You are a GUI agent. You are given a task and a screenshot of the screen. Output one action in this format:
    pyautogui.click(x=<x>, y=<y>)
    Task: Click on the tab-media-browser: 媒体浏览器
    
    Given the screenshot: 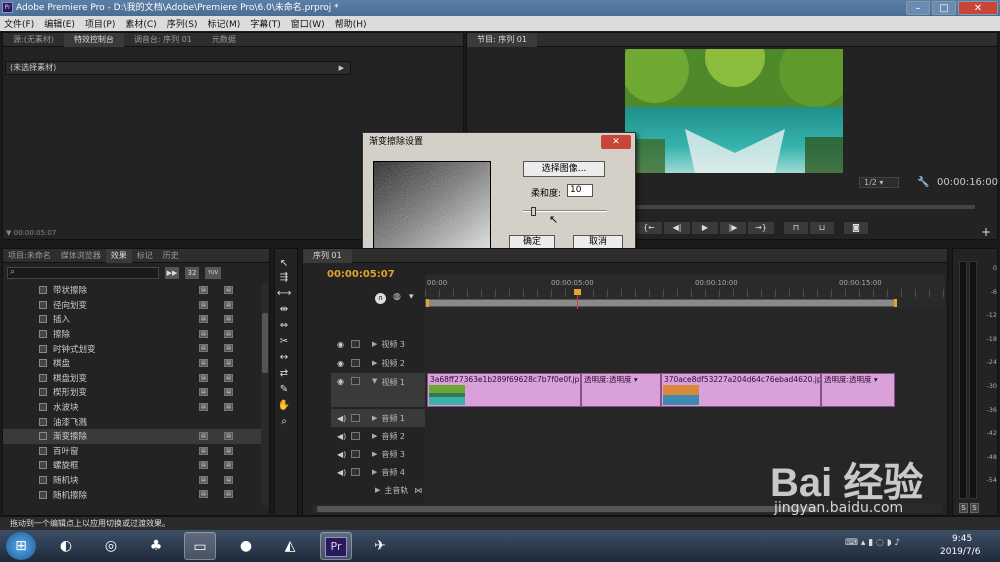 What is the action you would take?
    pyautogui.click(x=81, y=255)
    